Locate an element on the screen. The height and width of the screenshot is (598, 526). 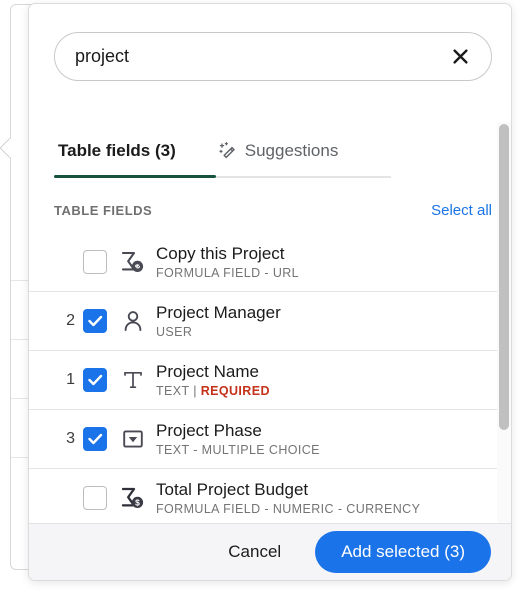
search-input is located at coordinates (261, 56).